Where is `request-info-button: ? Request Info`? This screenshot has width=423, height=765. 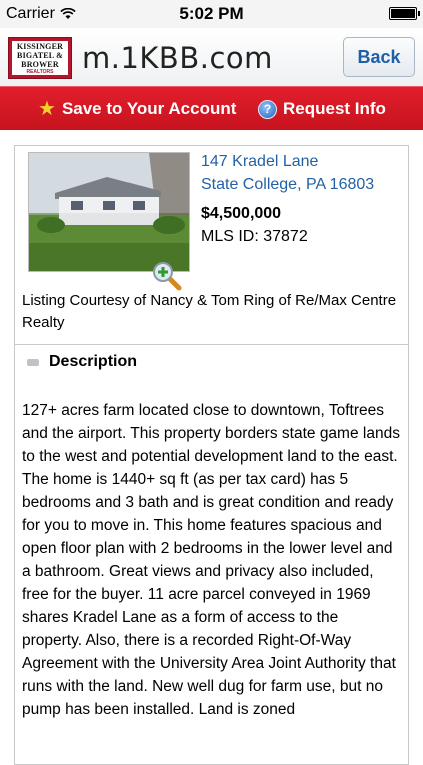 request-info-button: ? Request Info is located at coordinates (322, 109).